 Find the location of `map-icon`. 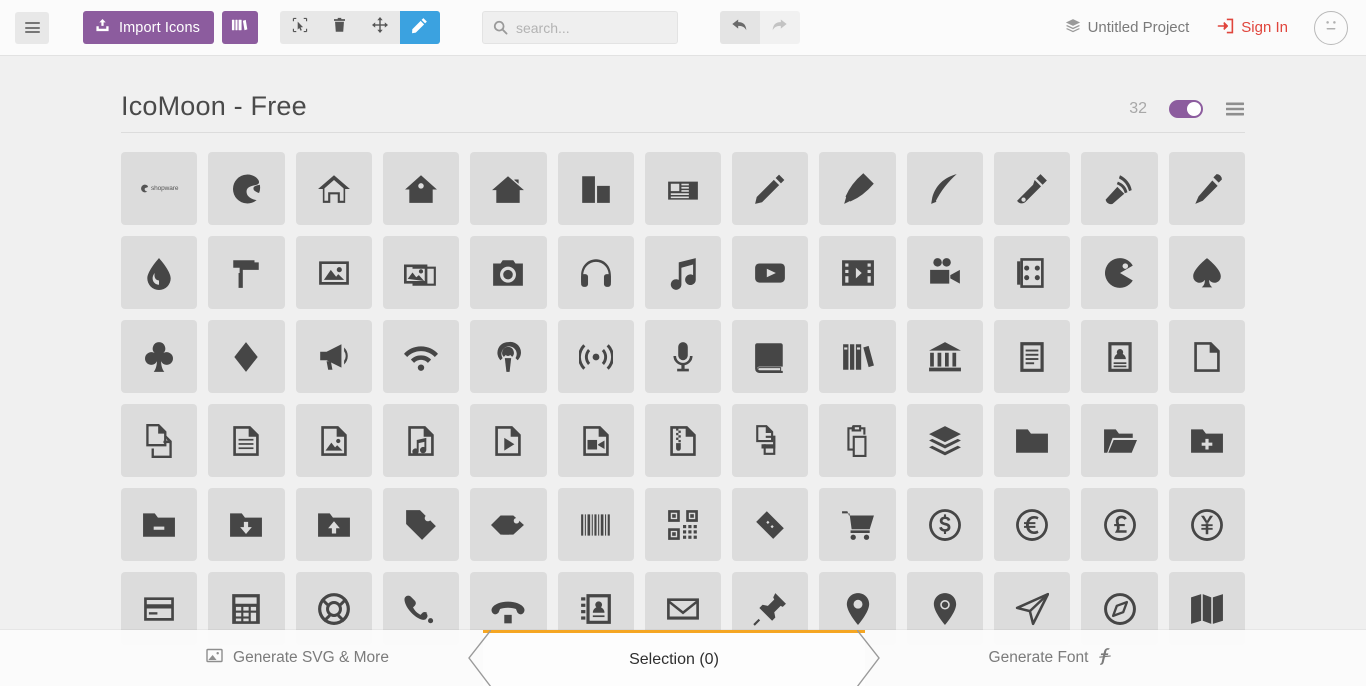

map-icon is located at coordinates (1207, 609).